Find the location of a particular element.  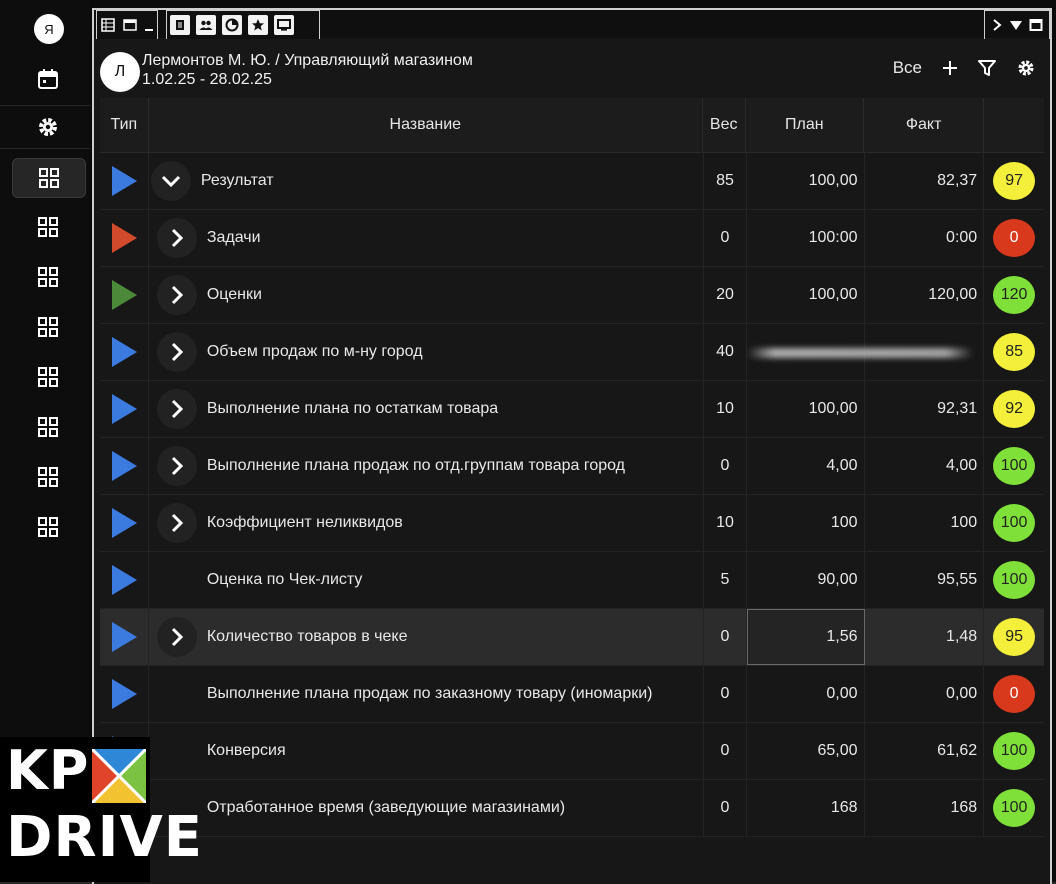

people-icon is located at coordinates (206, 25).